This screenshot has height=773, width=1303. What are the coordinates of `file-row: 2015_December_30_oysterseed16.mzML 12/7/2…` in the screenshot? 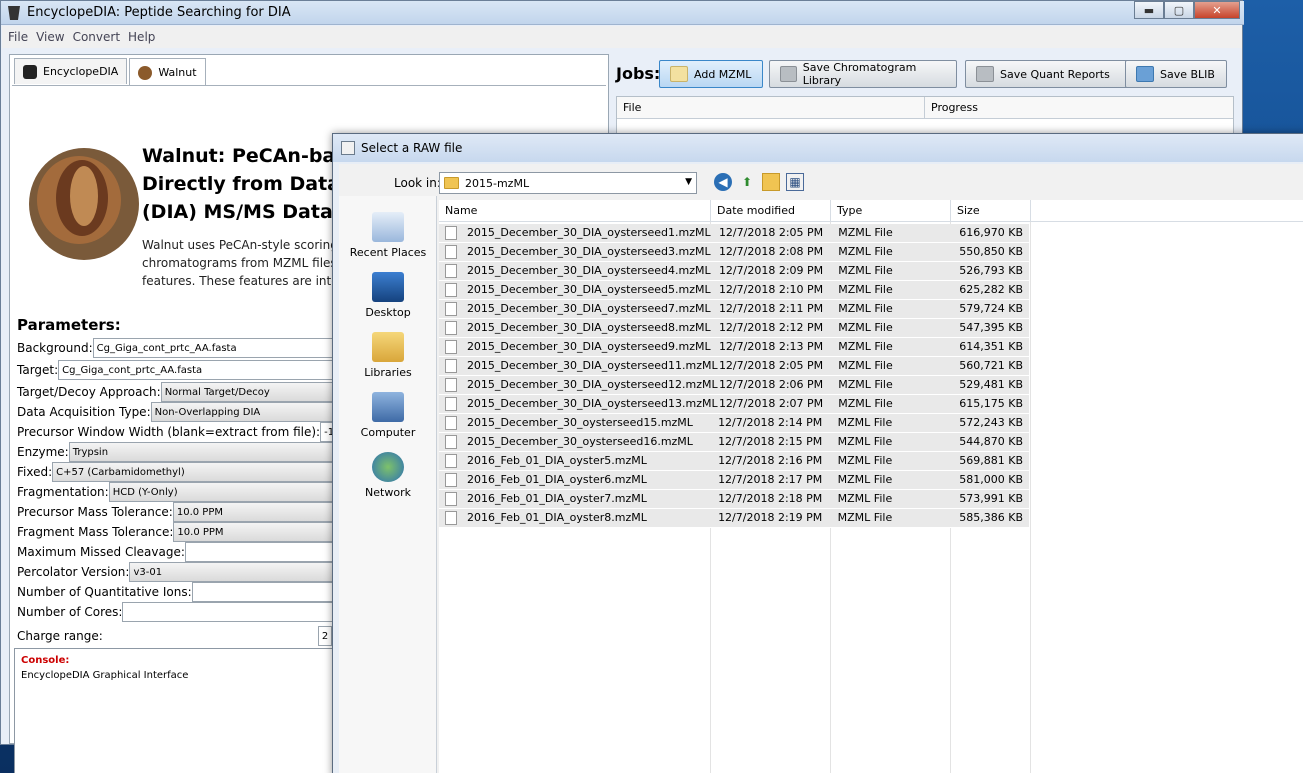 It's located at (734, 442).